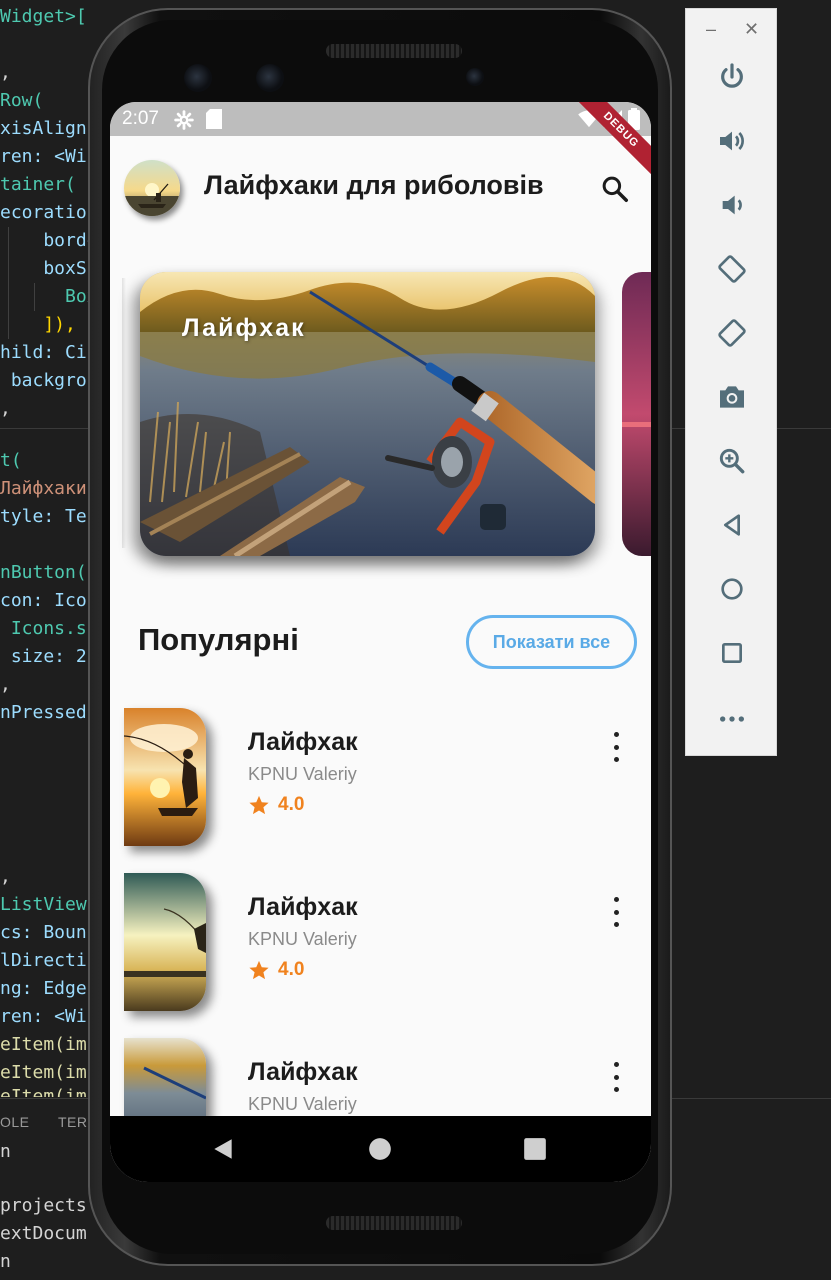 This screenshot has width=831, height=1280. I want to click on status-bar: 2:07, so click(380, 119).